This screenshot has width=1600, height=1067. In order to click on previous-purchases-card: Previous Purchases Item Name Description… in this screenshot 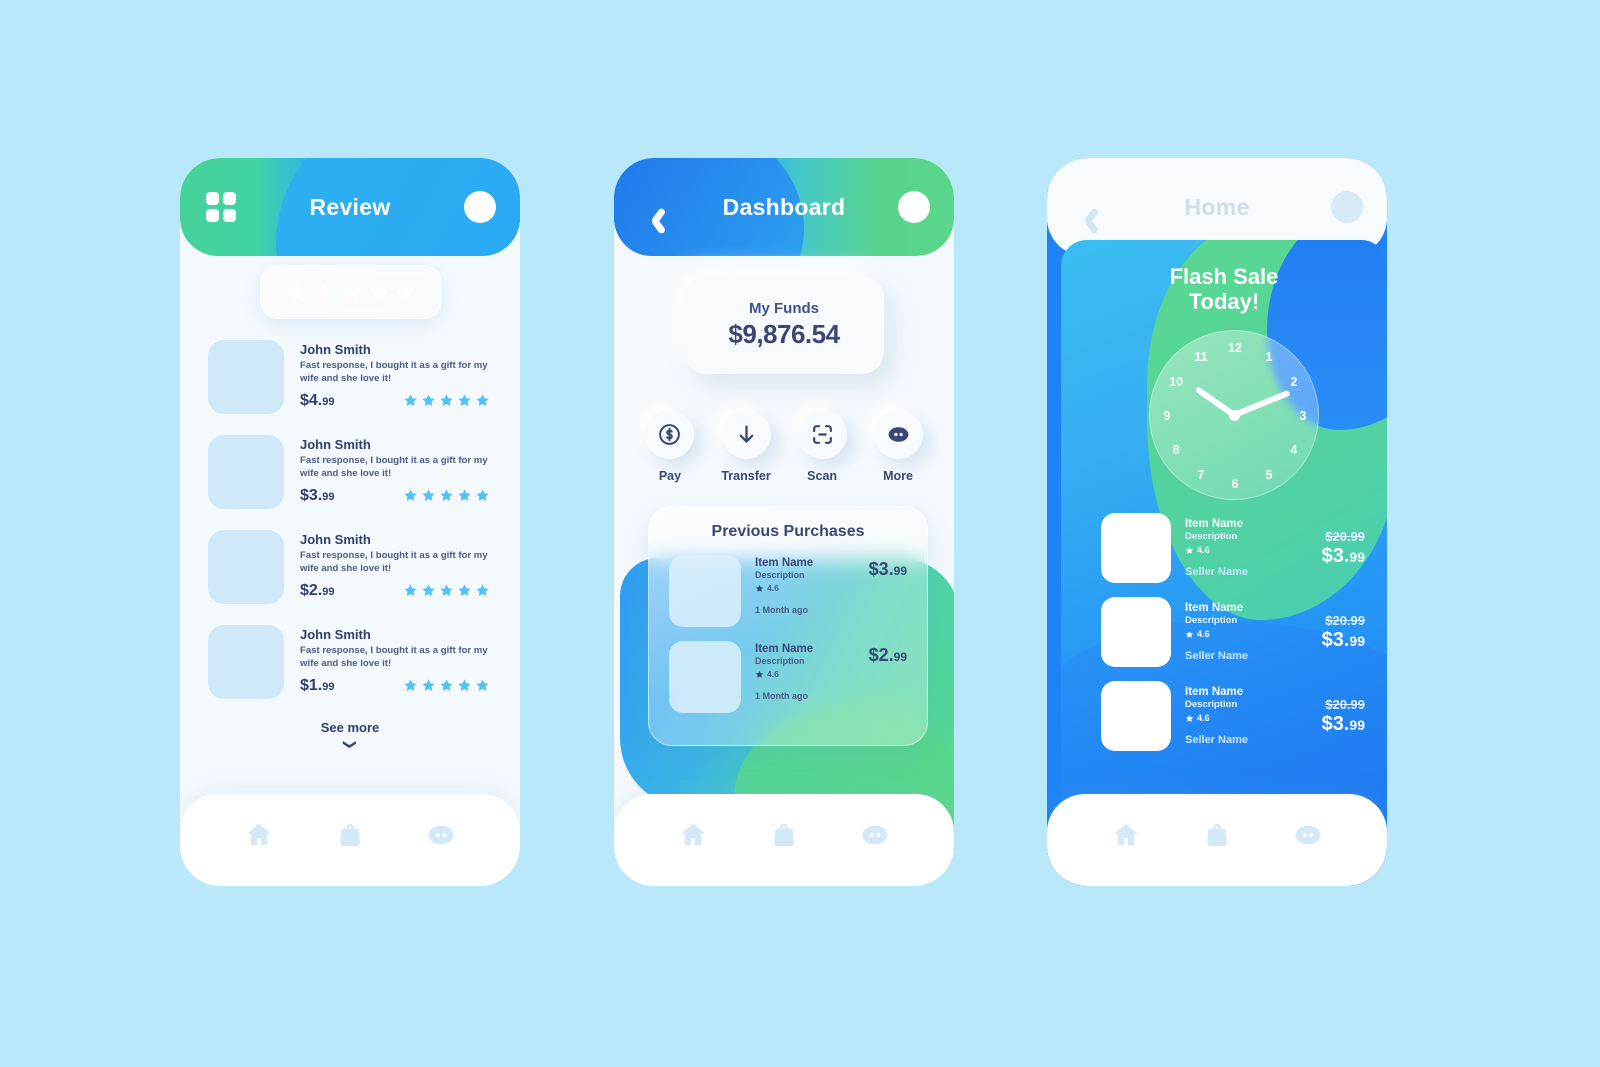, I will do `click(788, 626)`.